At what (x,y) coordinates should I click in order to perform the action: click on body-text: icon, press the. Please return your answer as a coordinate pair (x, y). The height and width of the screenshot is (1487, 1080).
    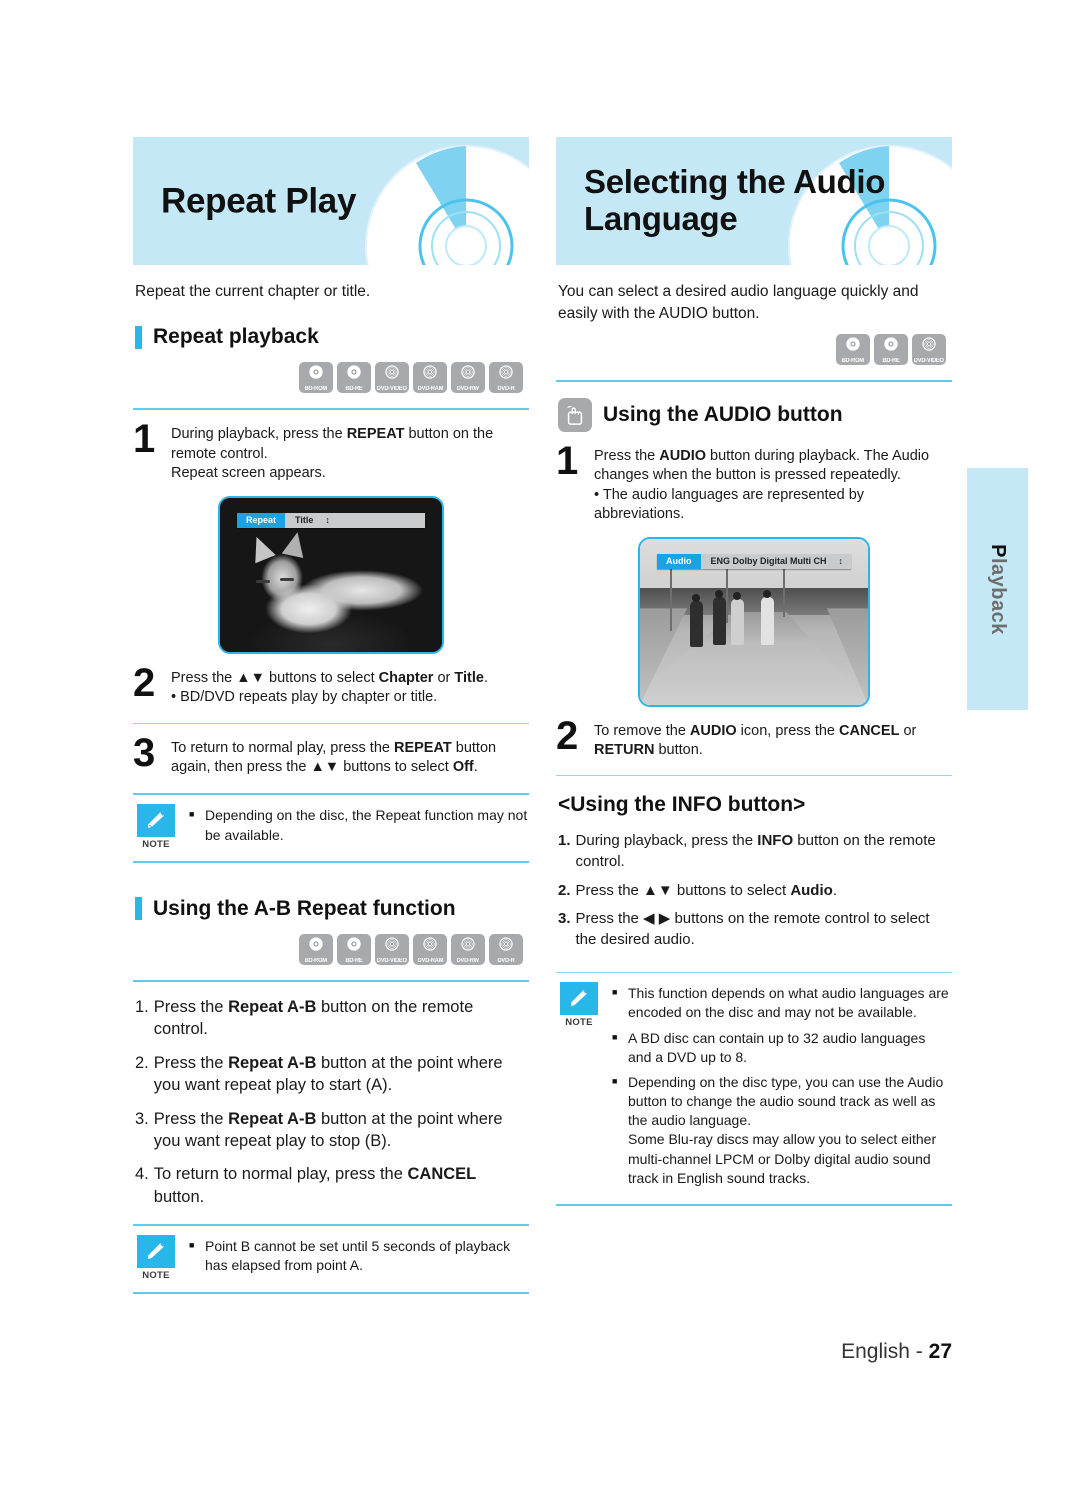
    Looking at the image, I should click on (788, 730).